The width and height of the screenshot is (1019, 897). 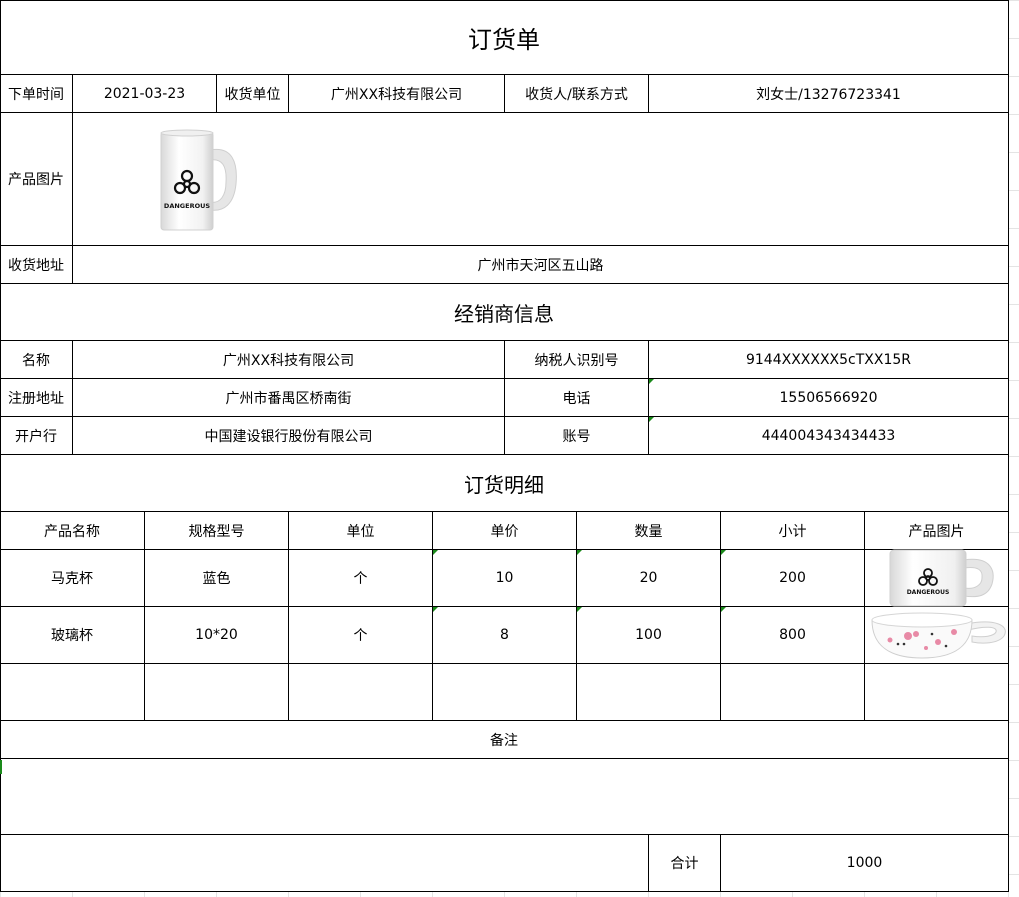 I want to click on col-header-spec: 规格型号, so click(x=217, y=531).